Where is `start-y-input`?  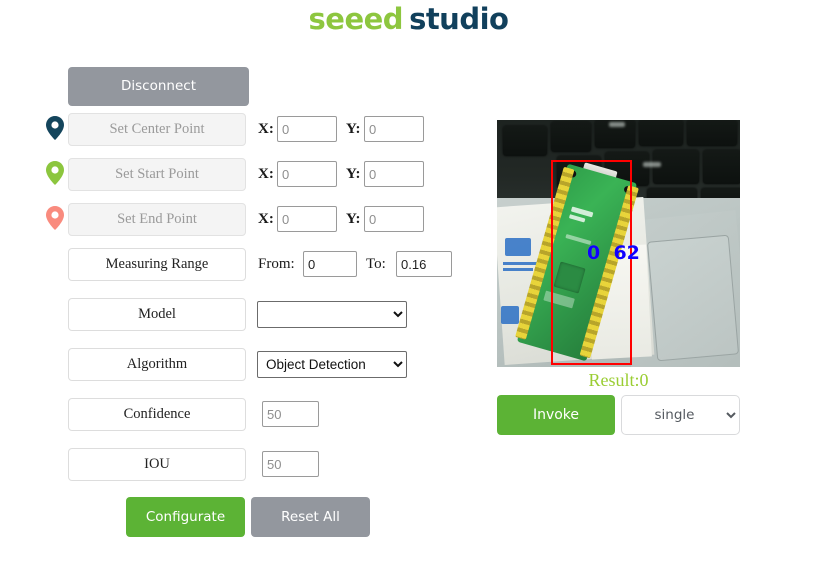
start-y-input is located at coordinates (394, 174).